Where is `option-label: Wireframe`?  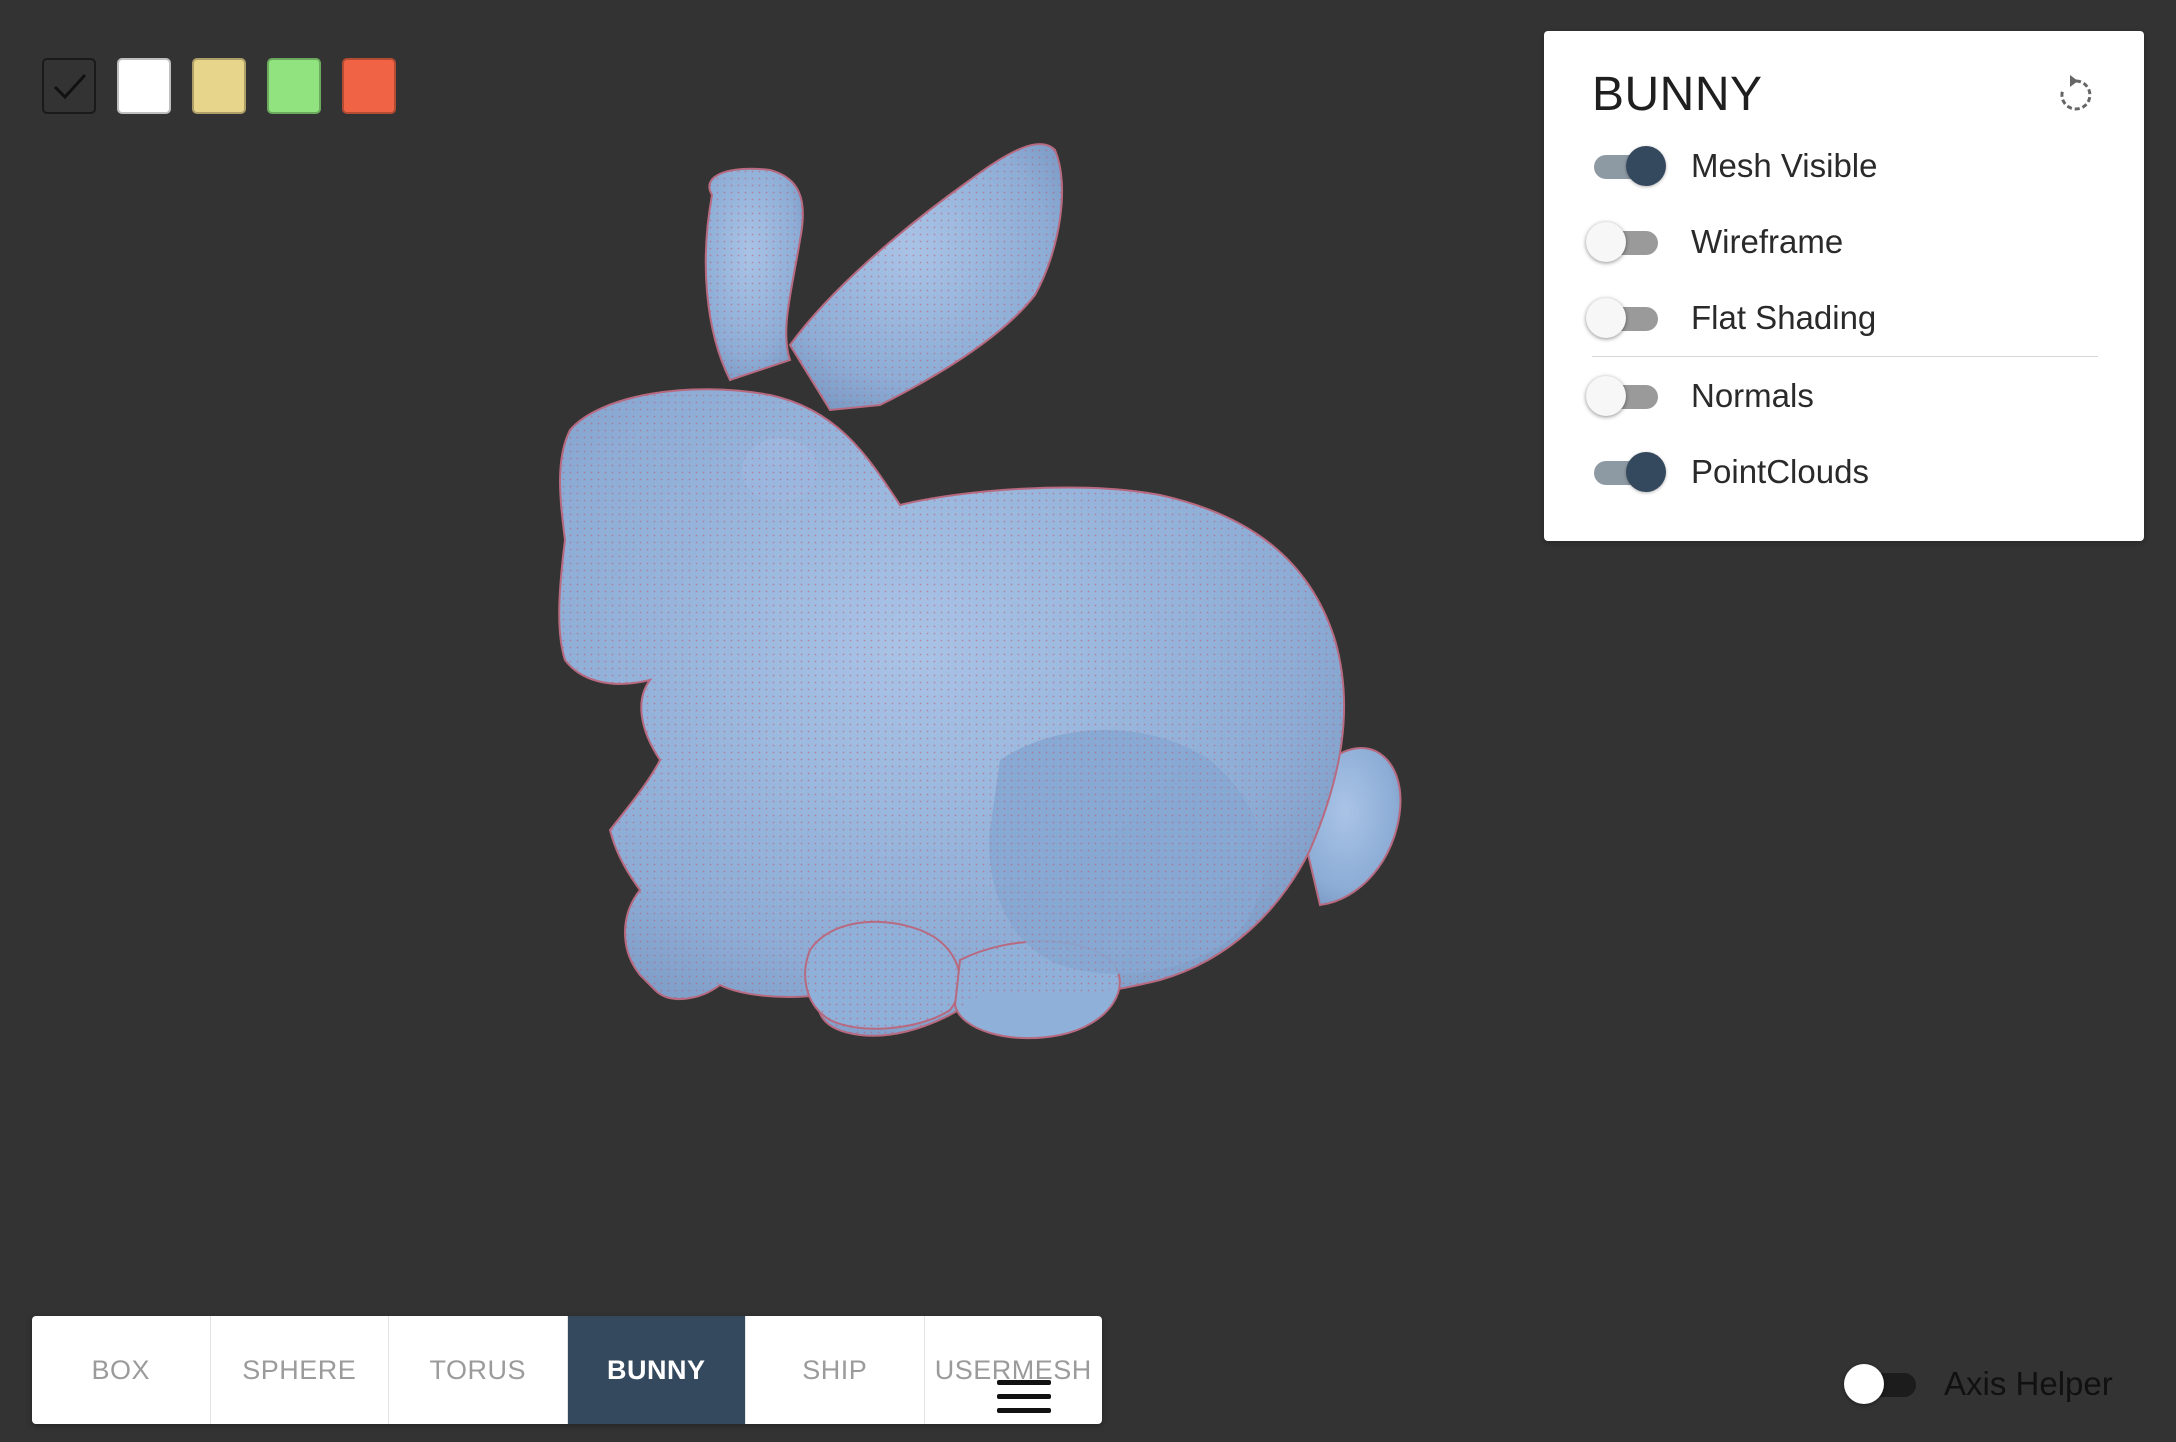 option-label: Wireframe is located at coordinates (1767, 241).